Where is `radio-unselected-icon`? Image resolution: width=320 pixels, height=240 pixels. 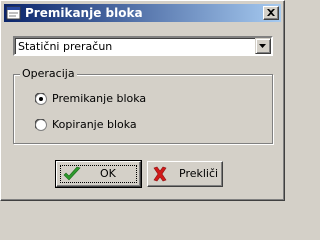 radio-unselected-icon is located at coordinates (41, 125).